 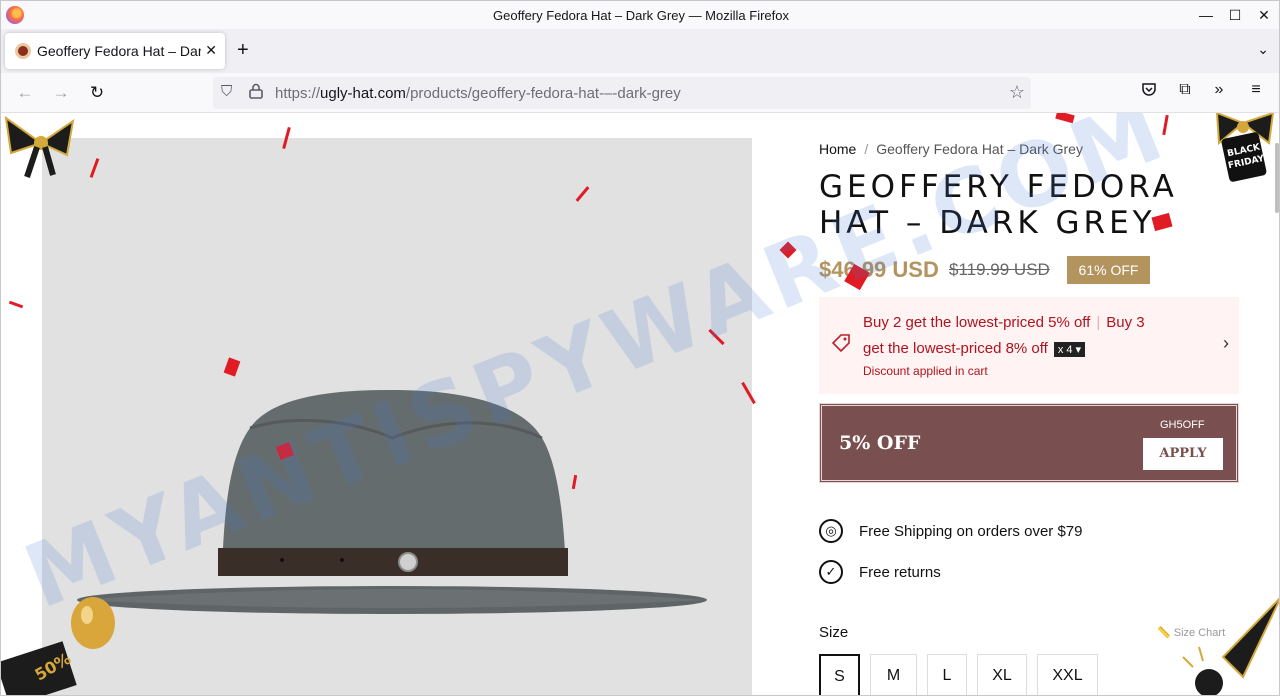 I want to click on black-friday-badge-icon: BLACK FRIDAY, so click(x=1245, y=147).